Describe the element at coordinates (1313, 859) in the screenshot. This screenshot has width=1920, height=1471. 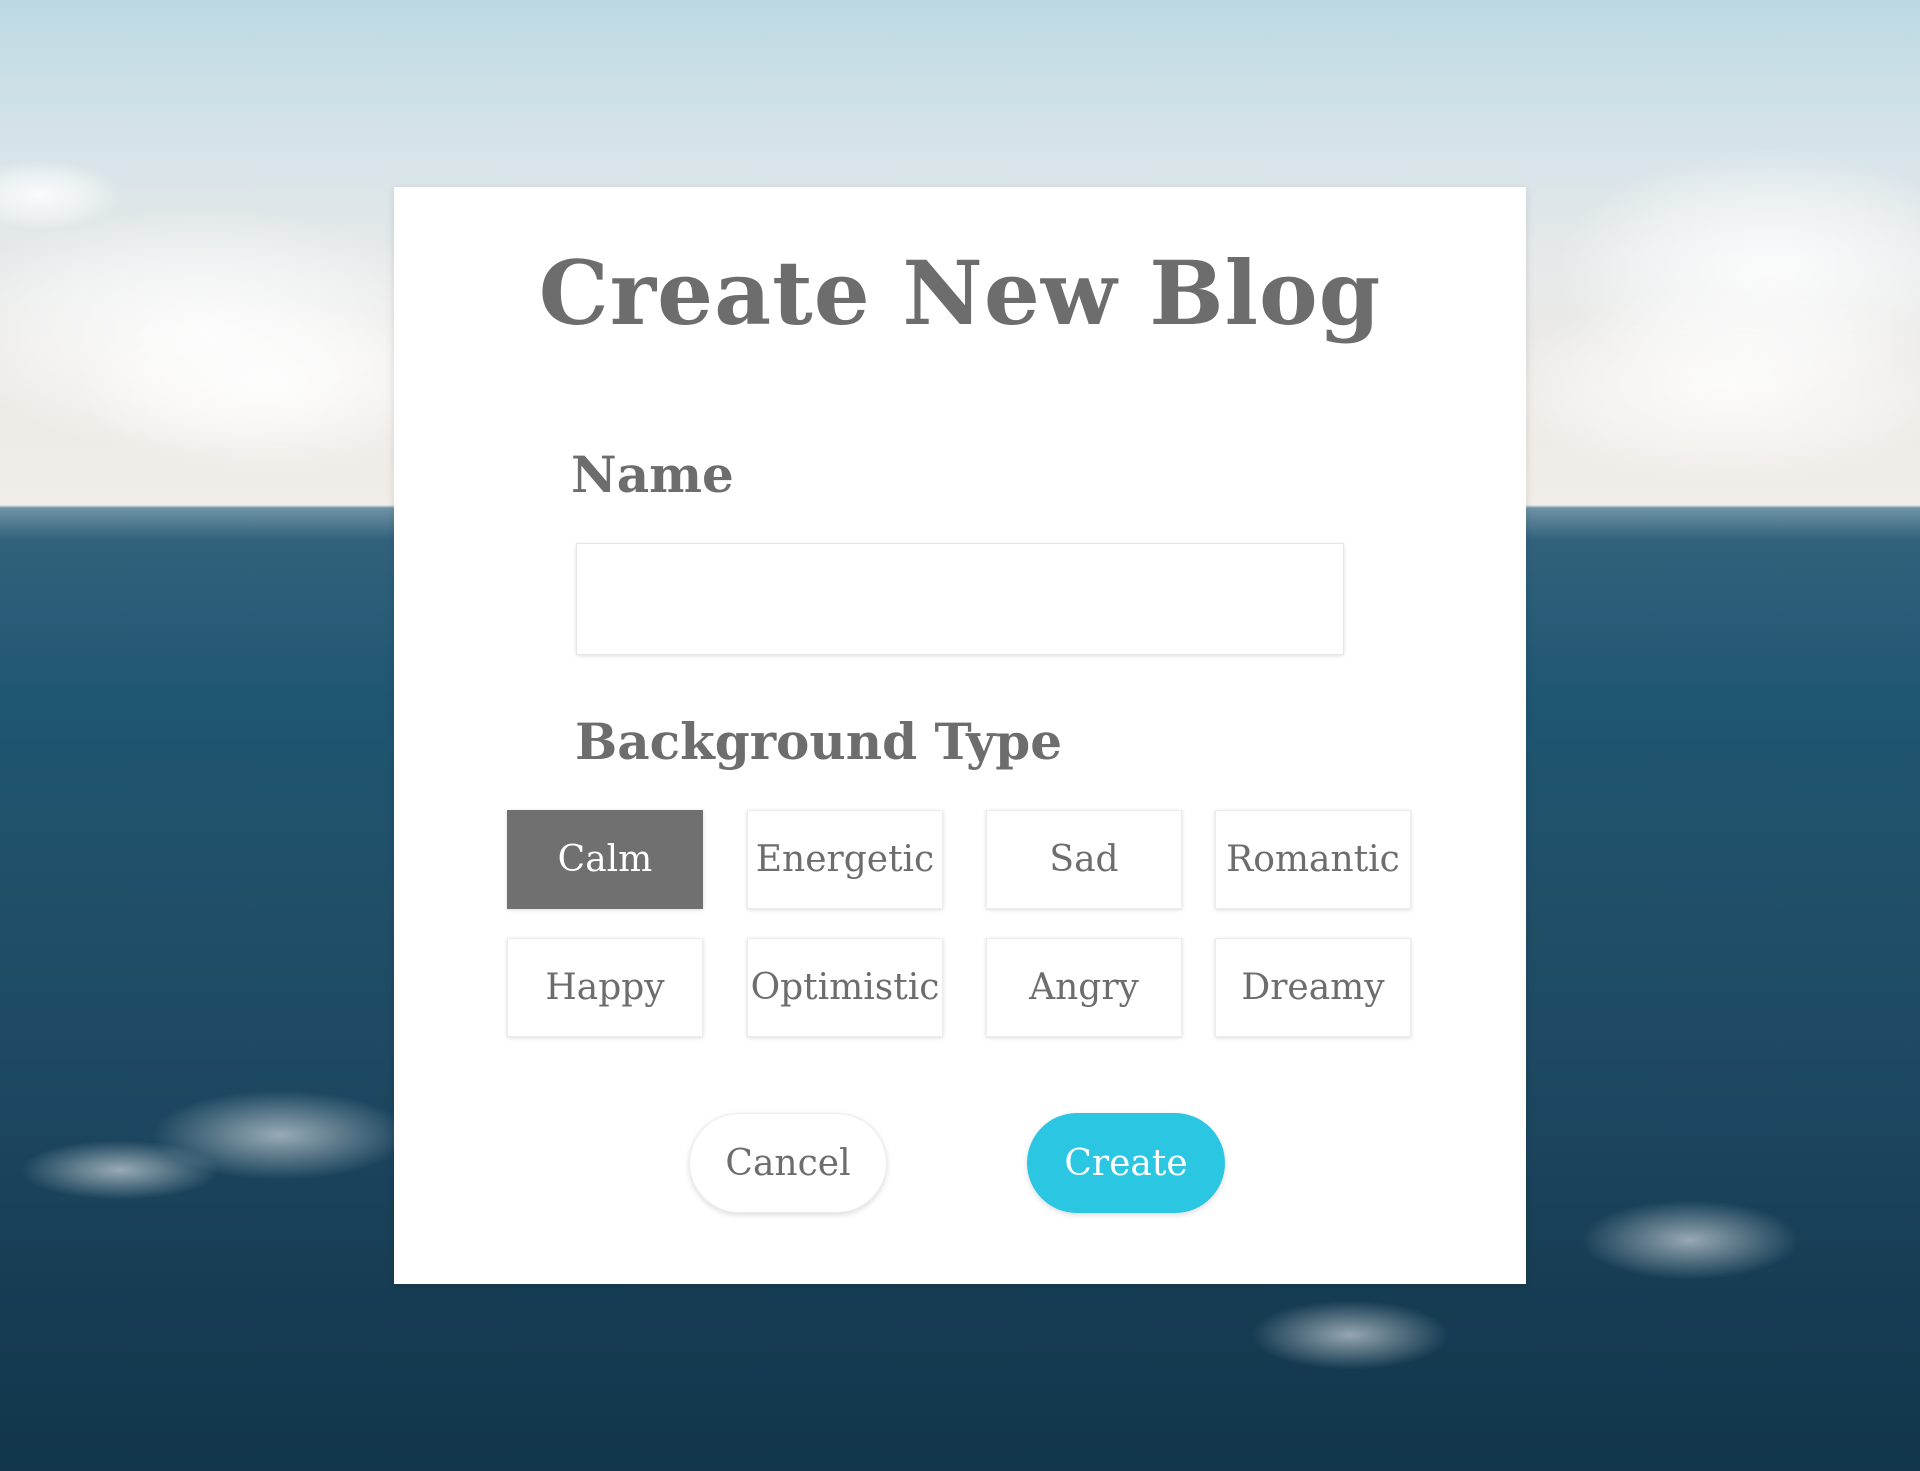
I see `background-option-romantic: Romantic` at that location.